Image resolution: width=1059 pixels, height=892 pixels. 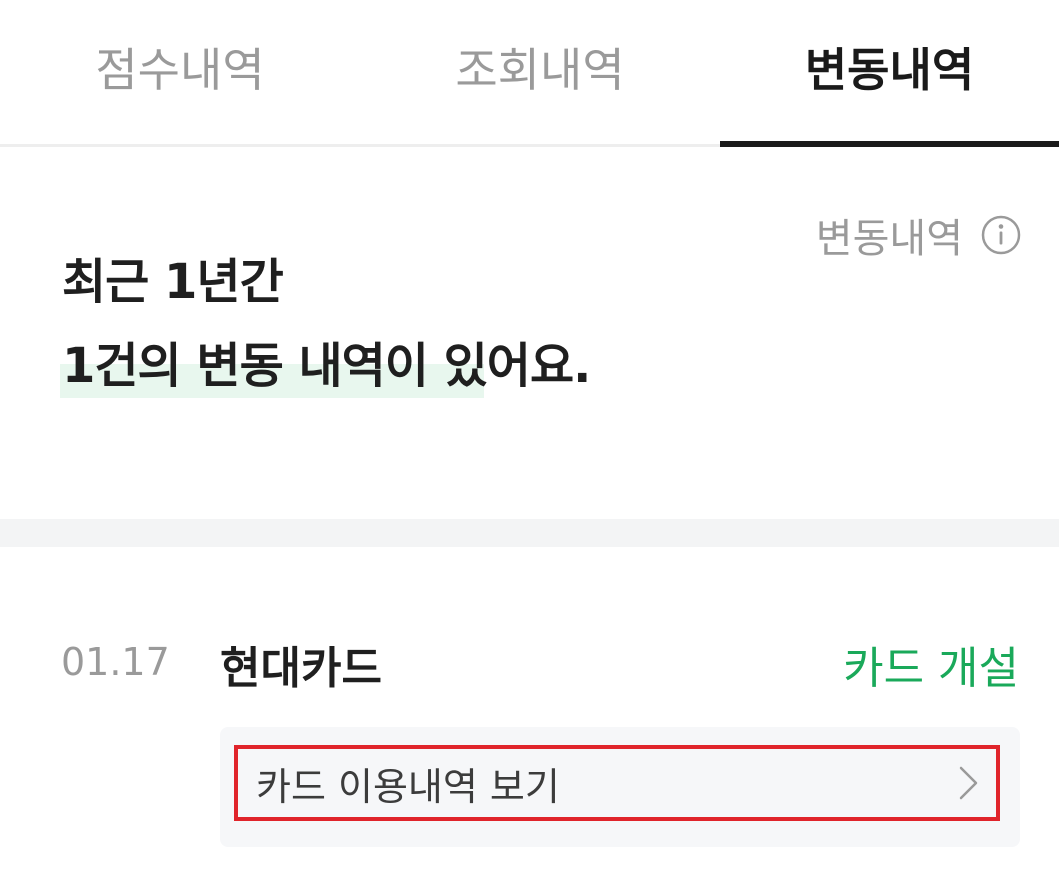 What do you see at coordinates (931, 668) in the screenshot?
I see `entry-status: 카드 개설` at bounding box center [931, 668].